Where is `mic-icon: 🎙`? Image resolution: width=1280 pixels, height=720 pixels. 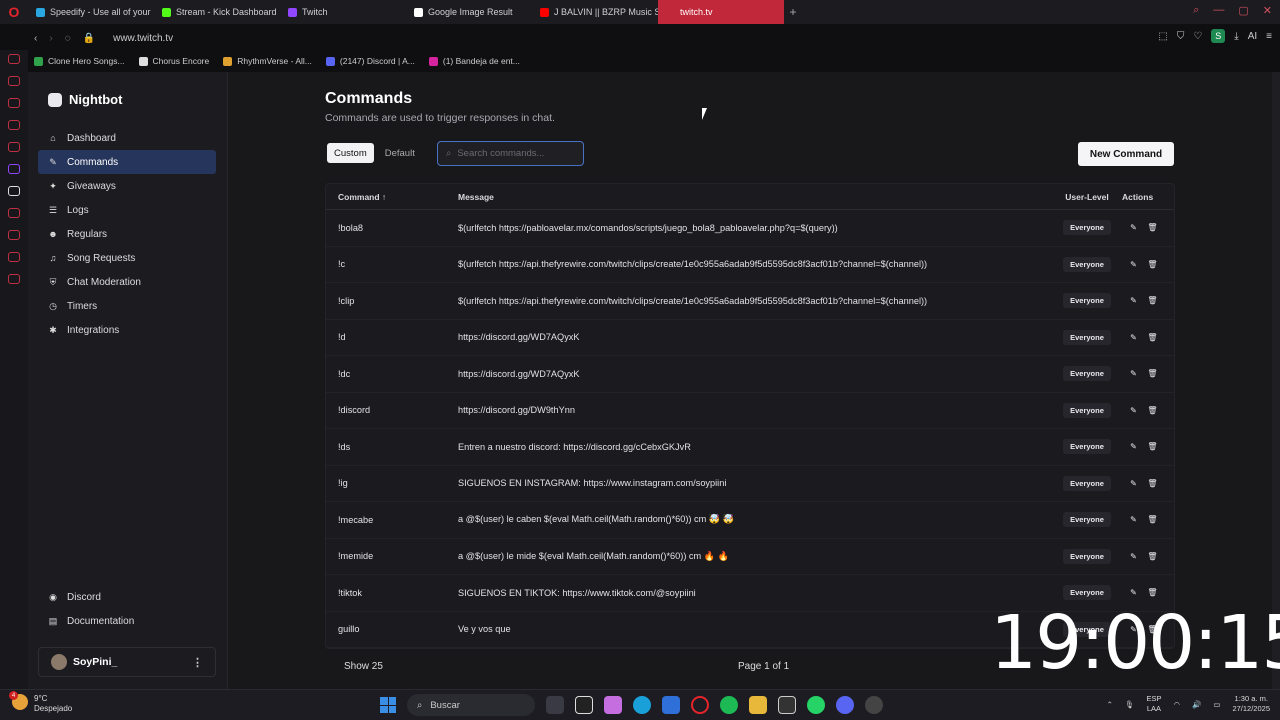
mic-icon: 🎙 is located at coordinates (1130, 704).